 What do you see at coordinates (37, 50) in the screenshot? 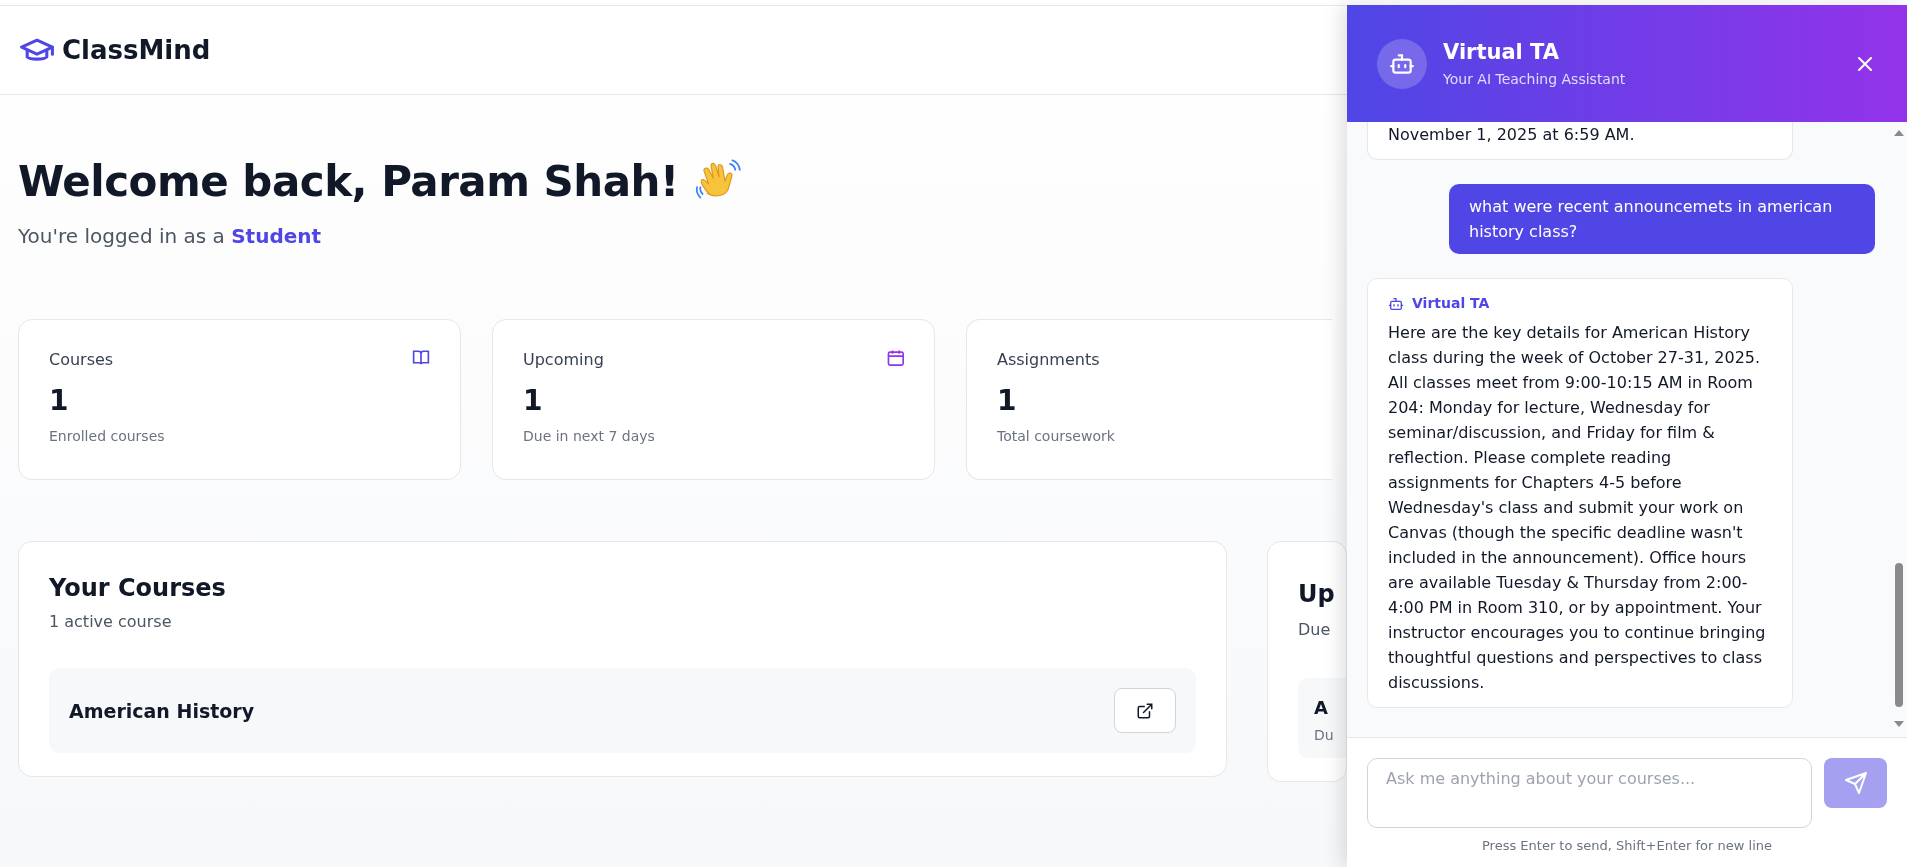
I see `graduation-cap-icon` at bounding box center [37, 50].